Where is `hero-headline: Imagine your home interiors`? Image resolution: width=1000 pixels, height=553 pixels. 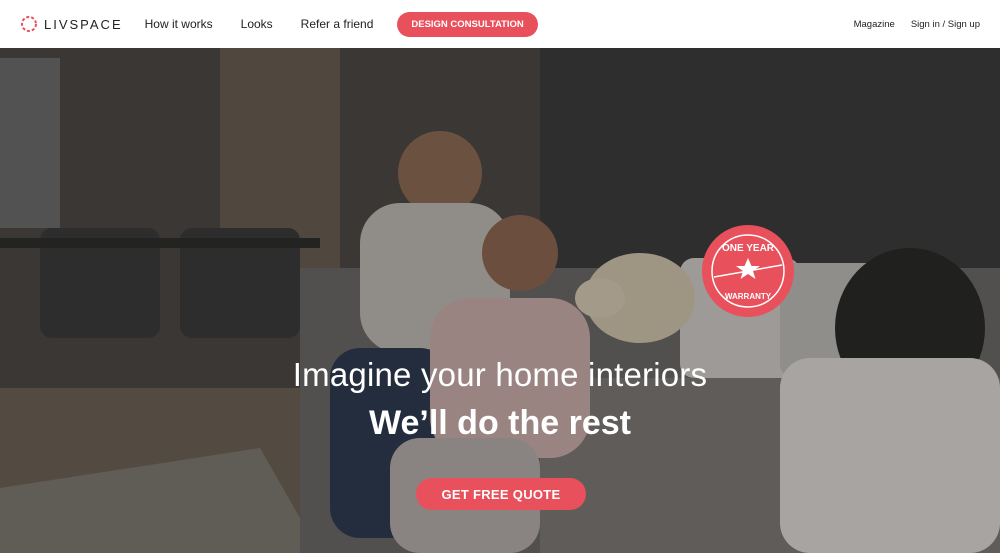 hero-headline: Imagine your home interiors is located at coordinates (500, 374).